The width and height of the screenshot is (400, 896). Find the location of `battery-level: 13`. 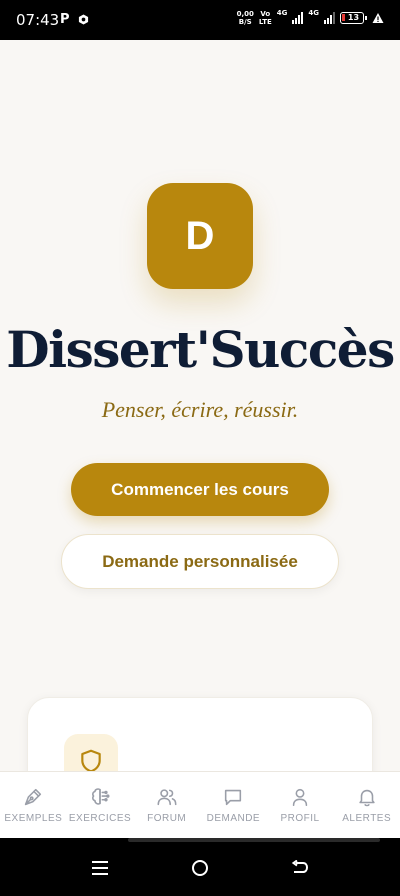

battery-level: 13 is located at coordinates (353, 17).